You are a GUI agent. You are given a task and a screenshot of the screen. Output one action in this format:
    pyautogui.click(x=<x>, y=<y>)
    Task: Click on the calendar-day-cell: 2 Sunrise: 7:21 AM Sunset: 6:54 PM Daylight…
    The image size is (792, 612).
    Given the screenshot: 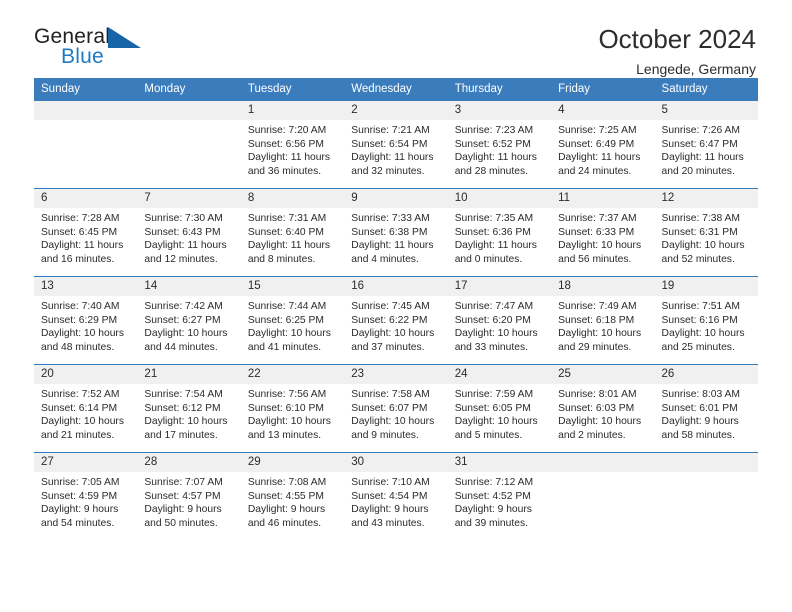 What is the action you would take?
    pyautogui.click(x=396, y=144)
    